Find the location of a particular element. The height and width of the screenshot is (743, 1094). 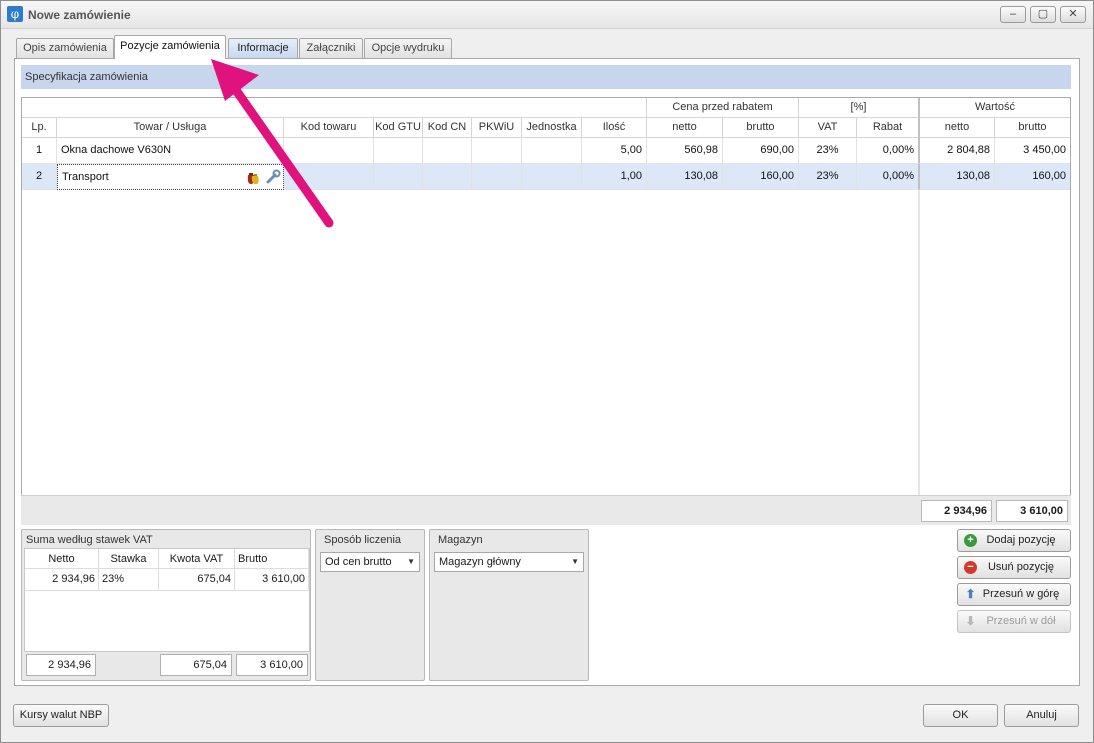

vat-total-netto: 2 934,96 is located at coordinates (61, 665).